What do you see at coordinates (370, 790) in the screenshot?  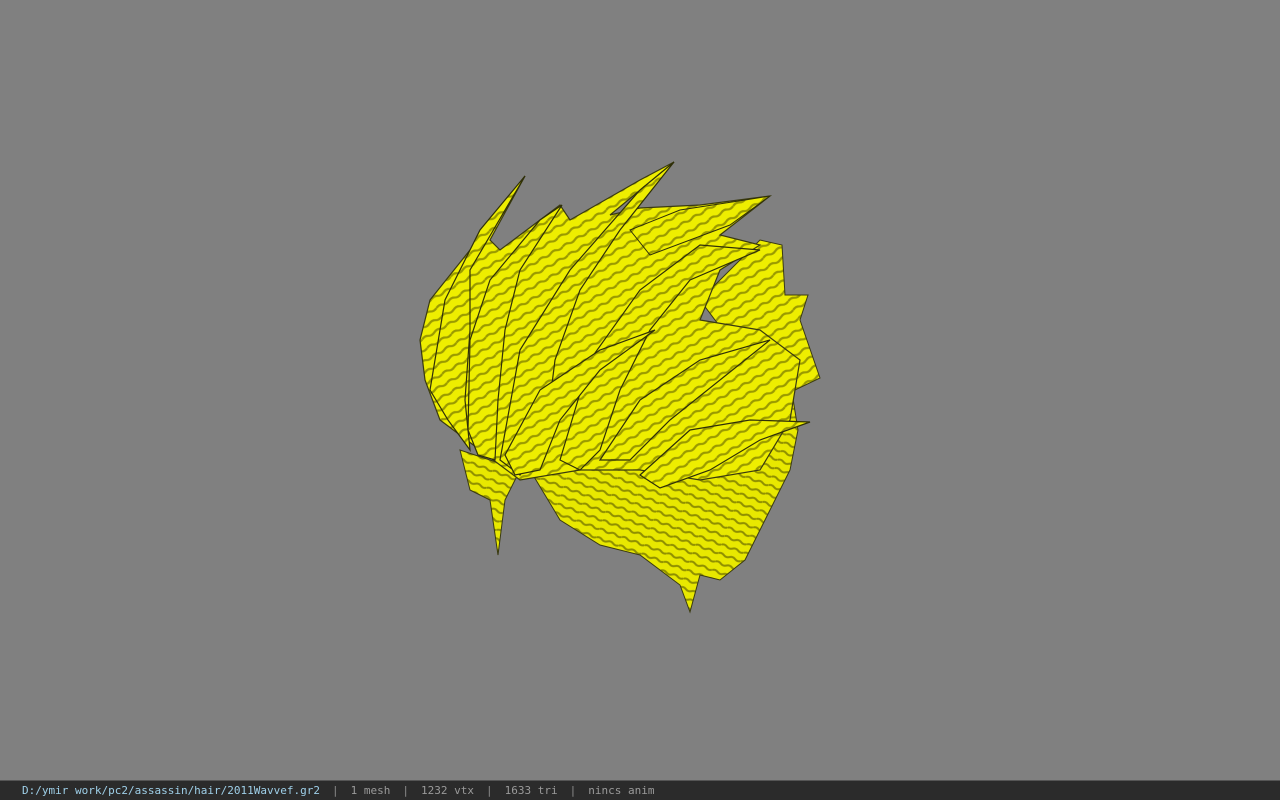 I see `mesh-count-label: 1 mesh` at bounding box center [370, 790].